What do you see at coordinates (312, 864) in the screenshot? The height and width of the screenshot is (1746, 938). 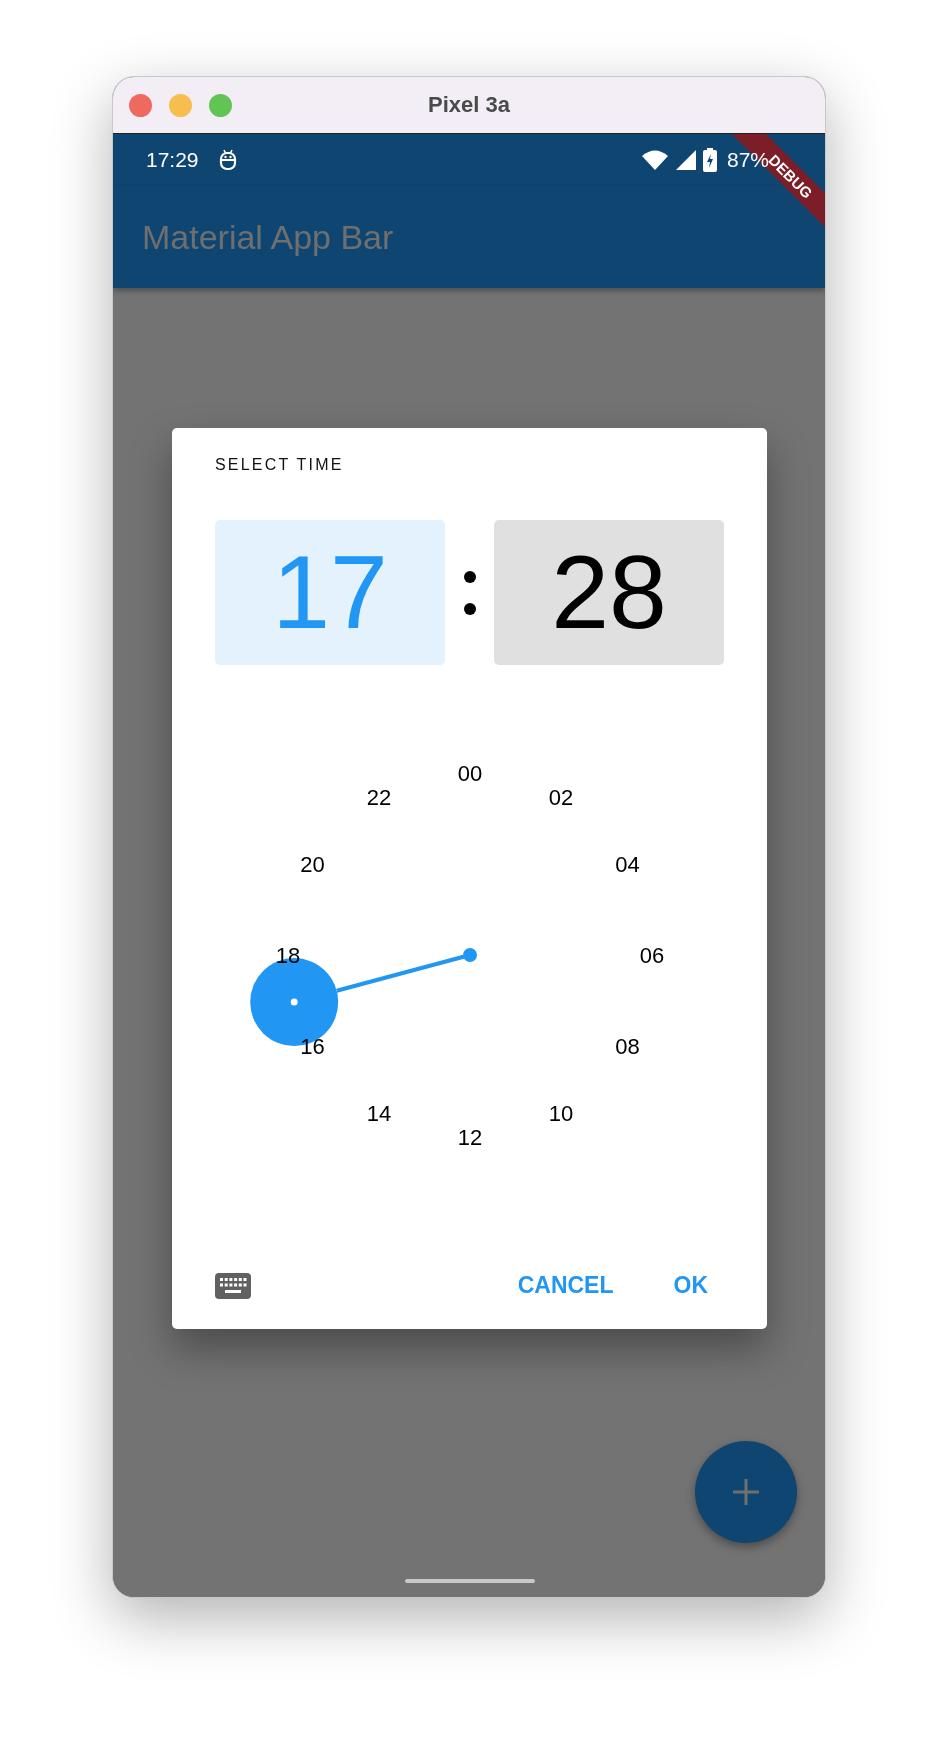 I see `dial-number: 20` at bounding box center [312, 864].